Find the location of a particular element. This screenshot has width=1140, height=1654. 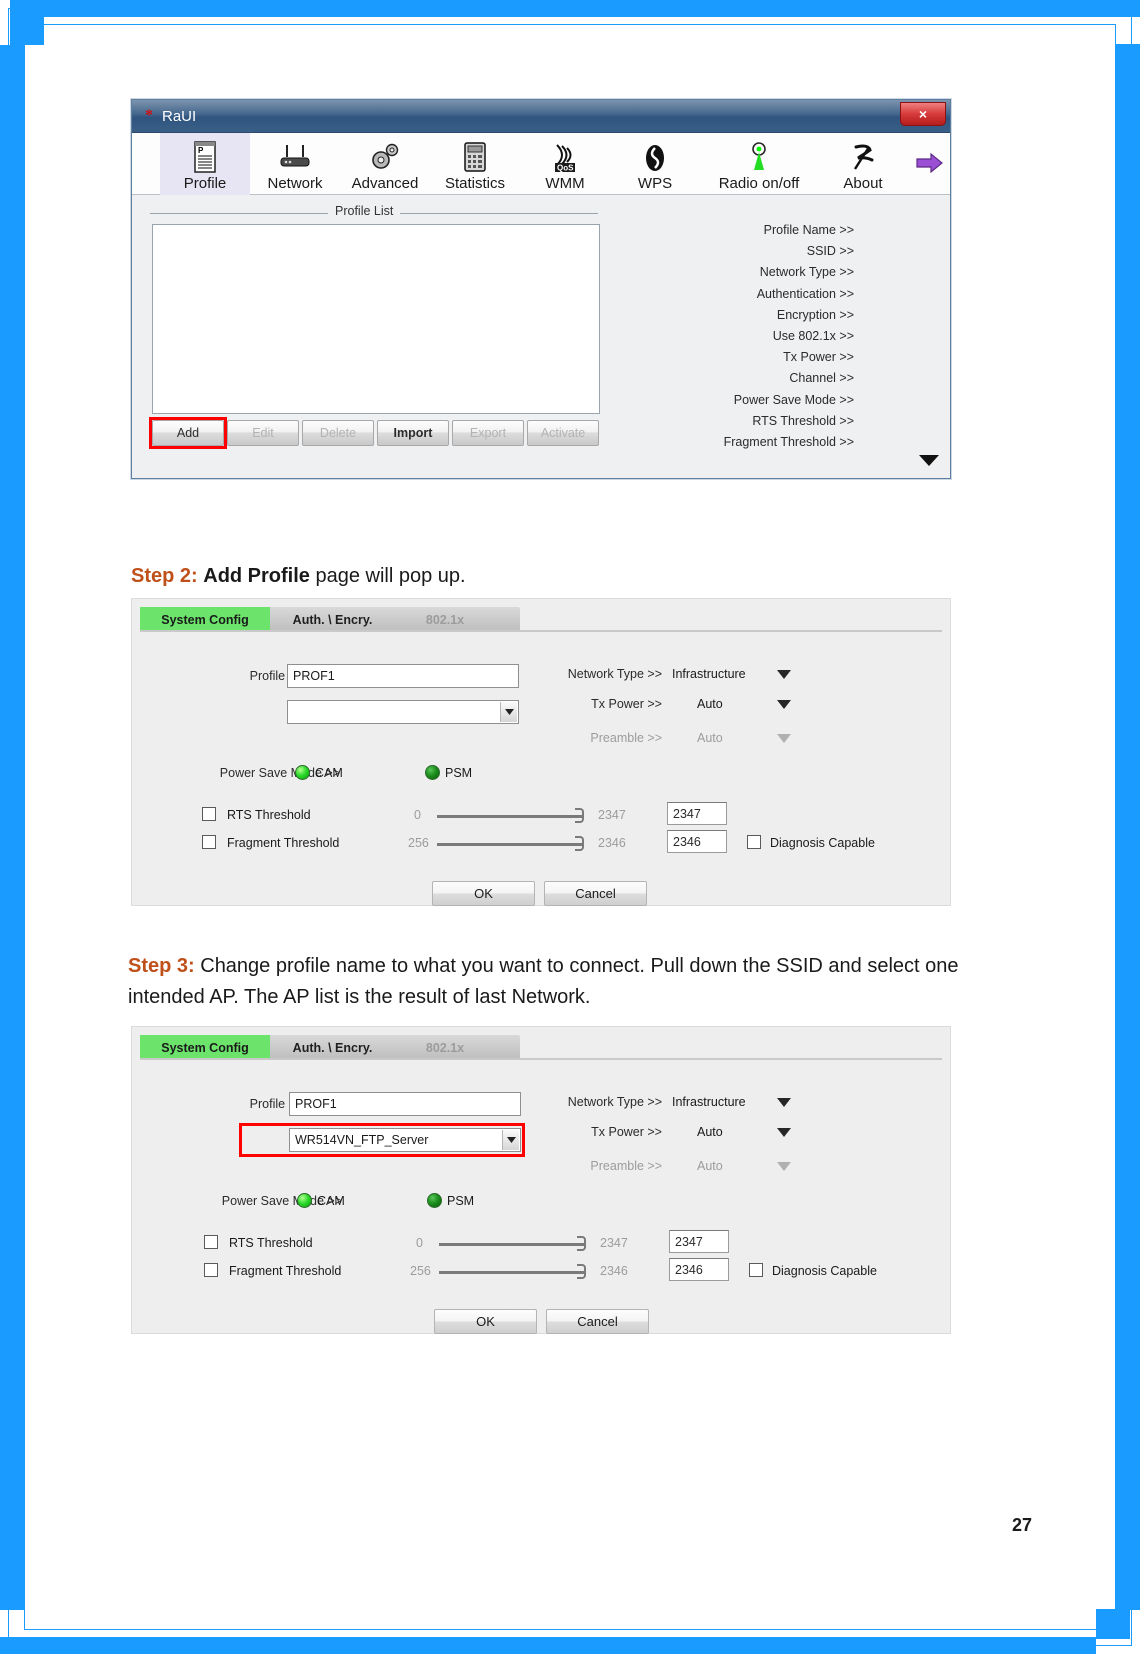

tab-statistics: Statistics is located at coordinates (475, 164).